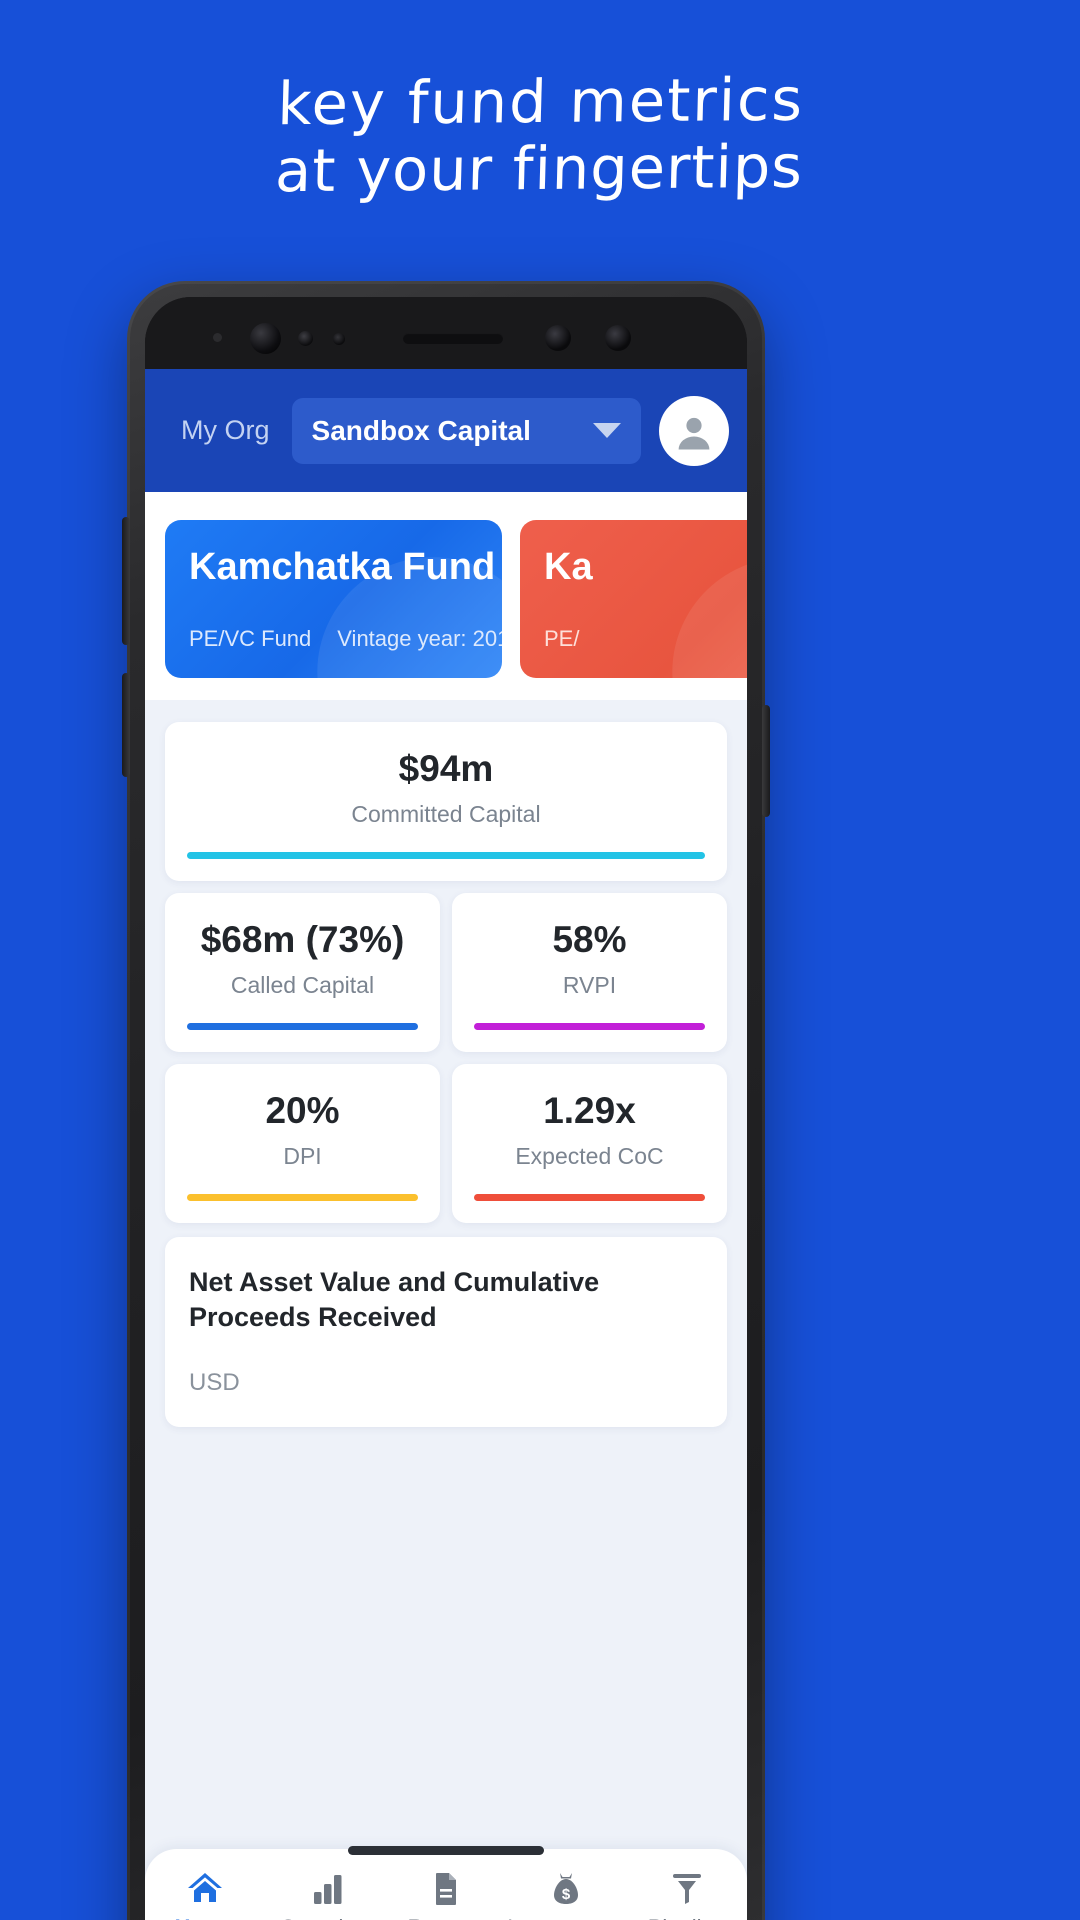 This screenshot has height=1920, width=1080. I want to click on funnel-icon, so click(687, 1886).